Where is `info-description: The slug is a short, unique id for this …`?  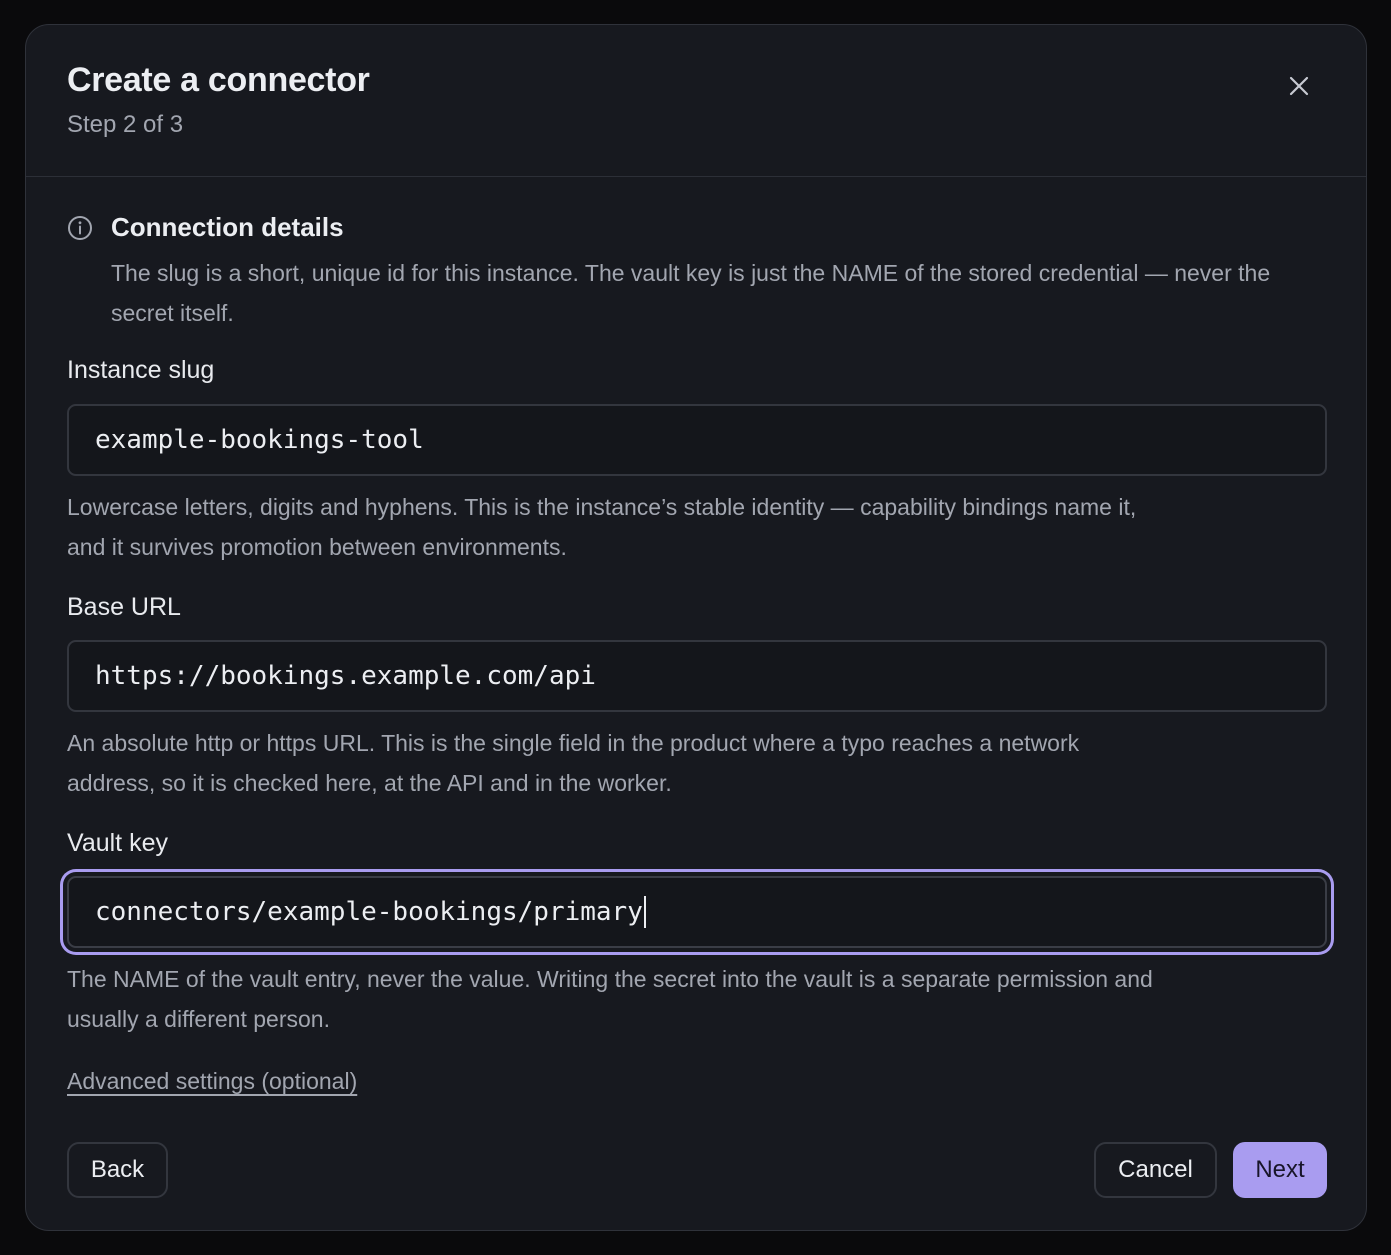 info-description: The slug is a short, unique id for this … is located at coordinates (691, 293).